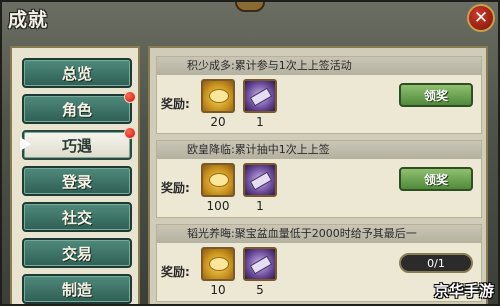 This screenshot has width=500, height=306. I want to click on nav-item-craft: 制造, so click(77, 289).